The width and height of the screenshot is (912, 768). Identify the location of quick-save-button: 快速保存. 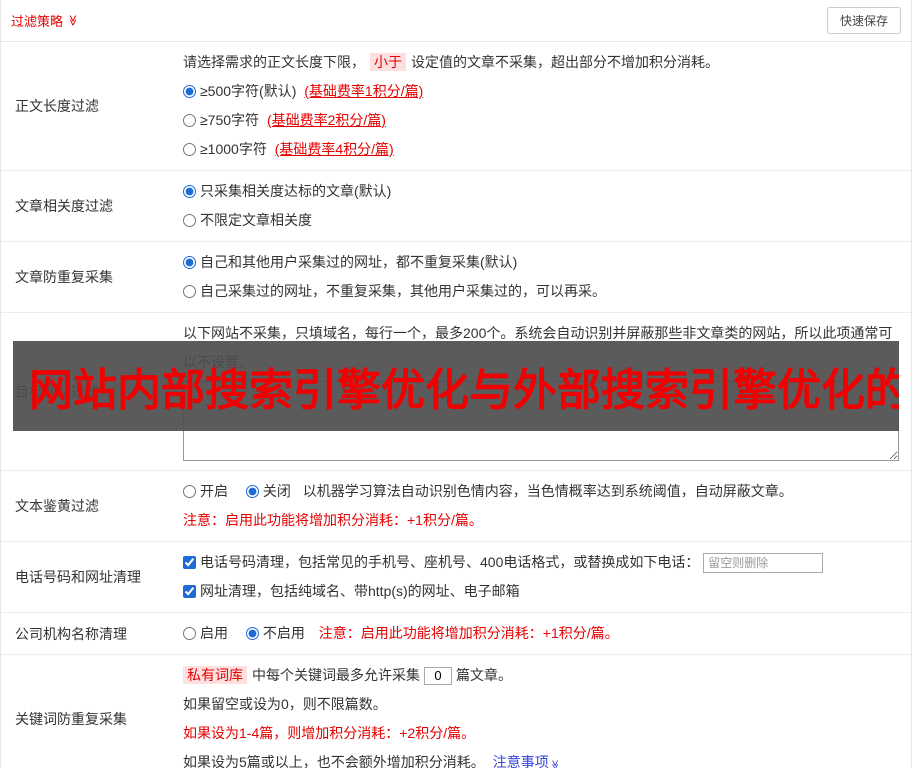
(863, 20).